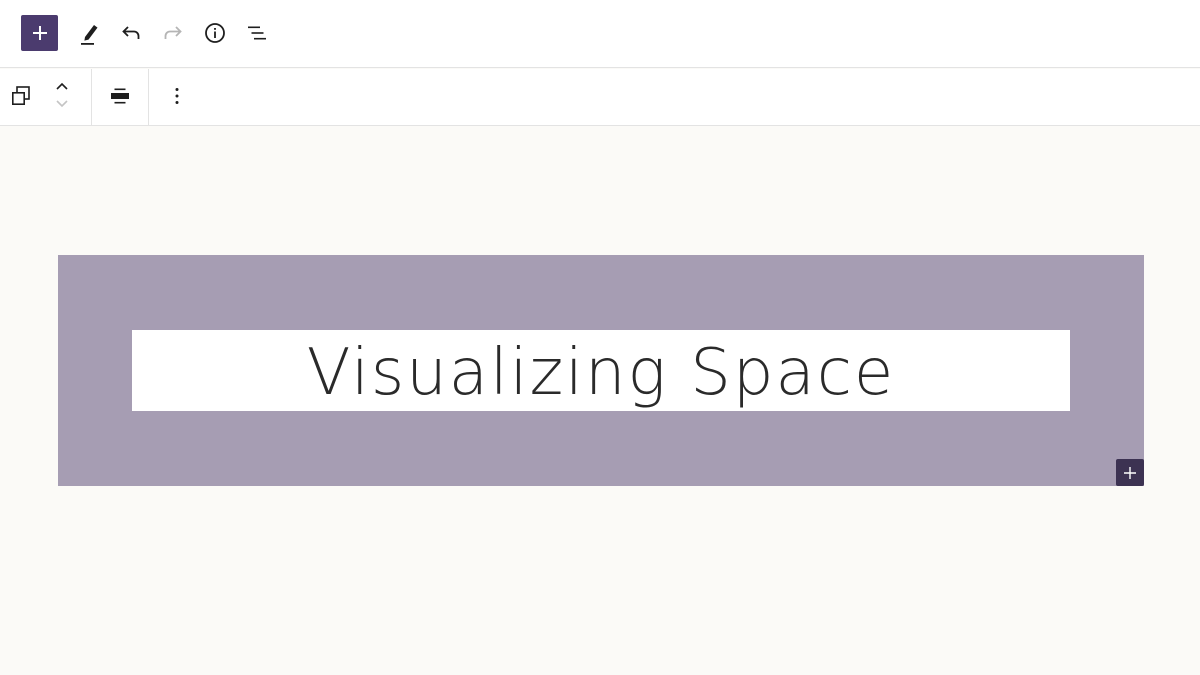 This screenshot has height=675, width=1200. I want to click on move-down-button, so click(62, 104).